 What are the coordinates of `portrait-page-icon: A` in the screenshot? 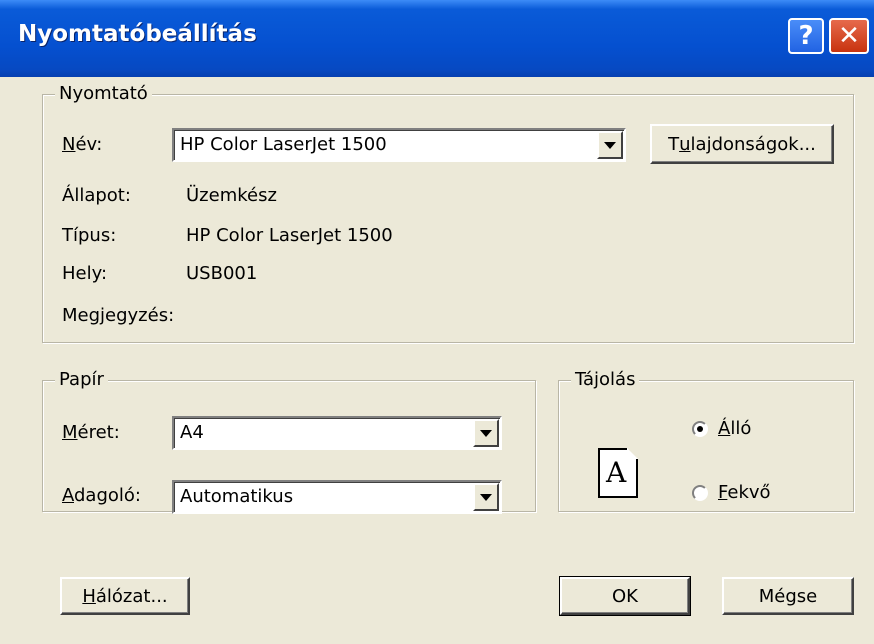 It's located at (618, 473).